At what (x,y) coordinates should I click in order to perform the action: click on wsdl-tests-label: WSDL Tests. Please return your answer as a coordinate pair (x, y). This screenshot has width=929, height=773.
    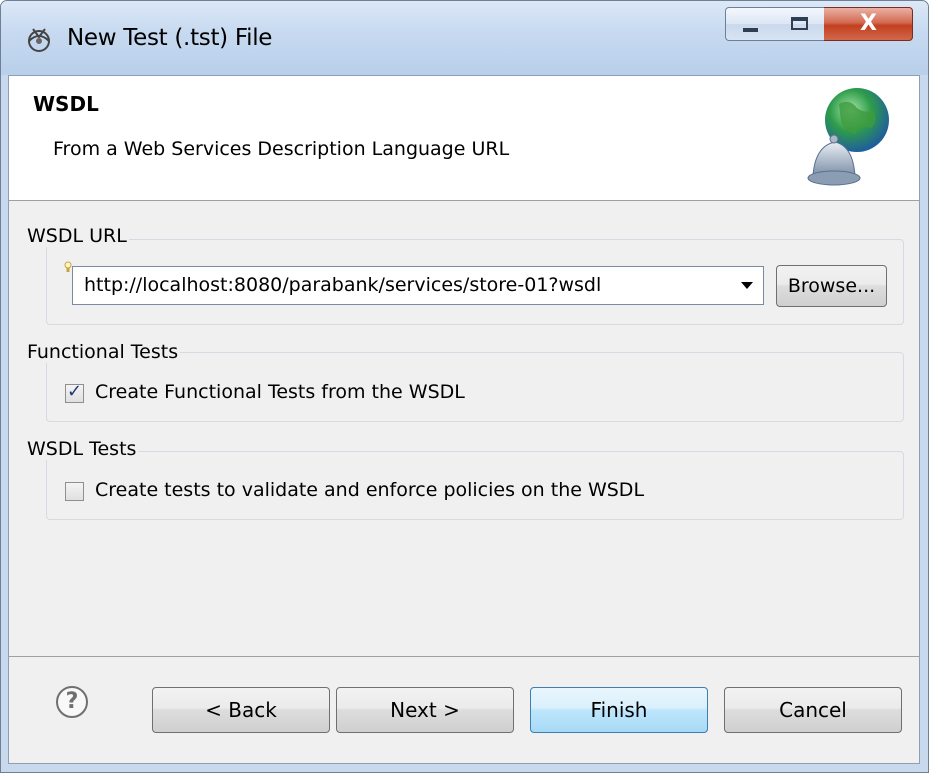
    Looking at the image, I should click on (82, 449).